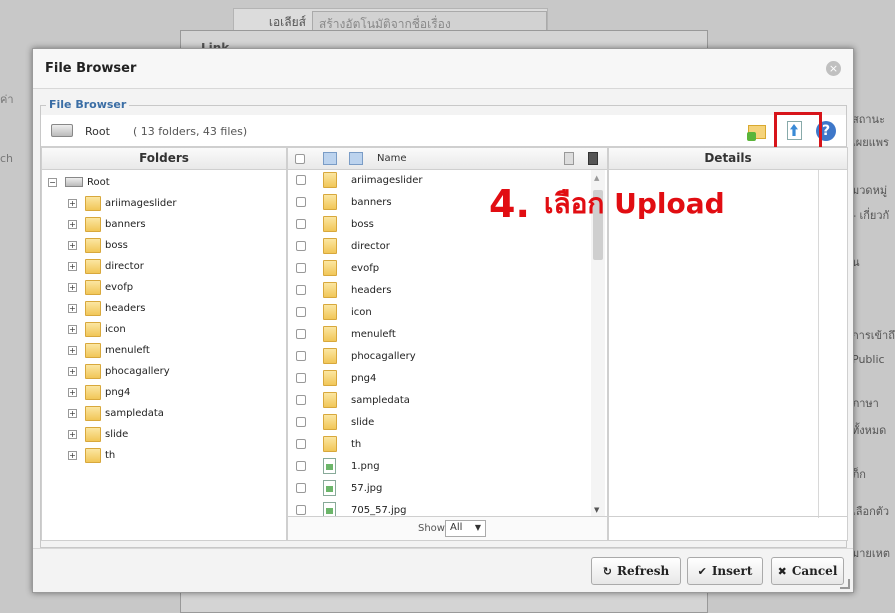 The height and width of the screenshot is (613, 895). Describe the element at coordinates (443, 69) in the screenshot. I see `dialog-titlebar: File Browser ×` at that location.